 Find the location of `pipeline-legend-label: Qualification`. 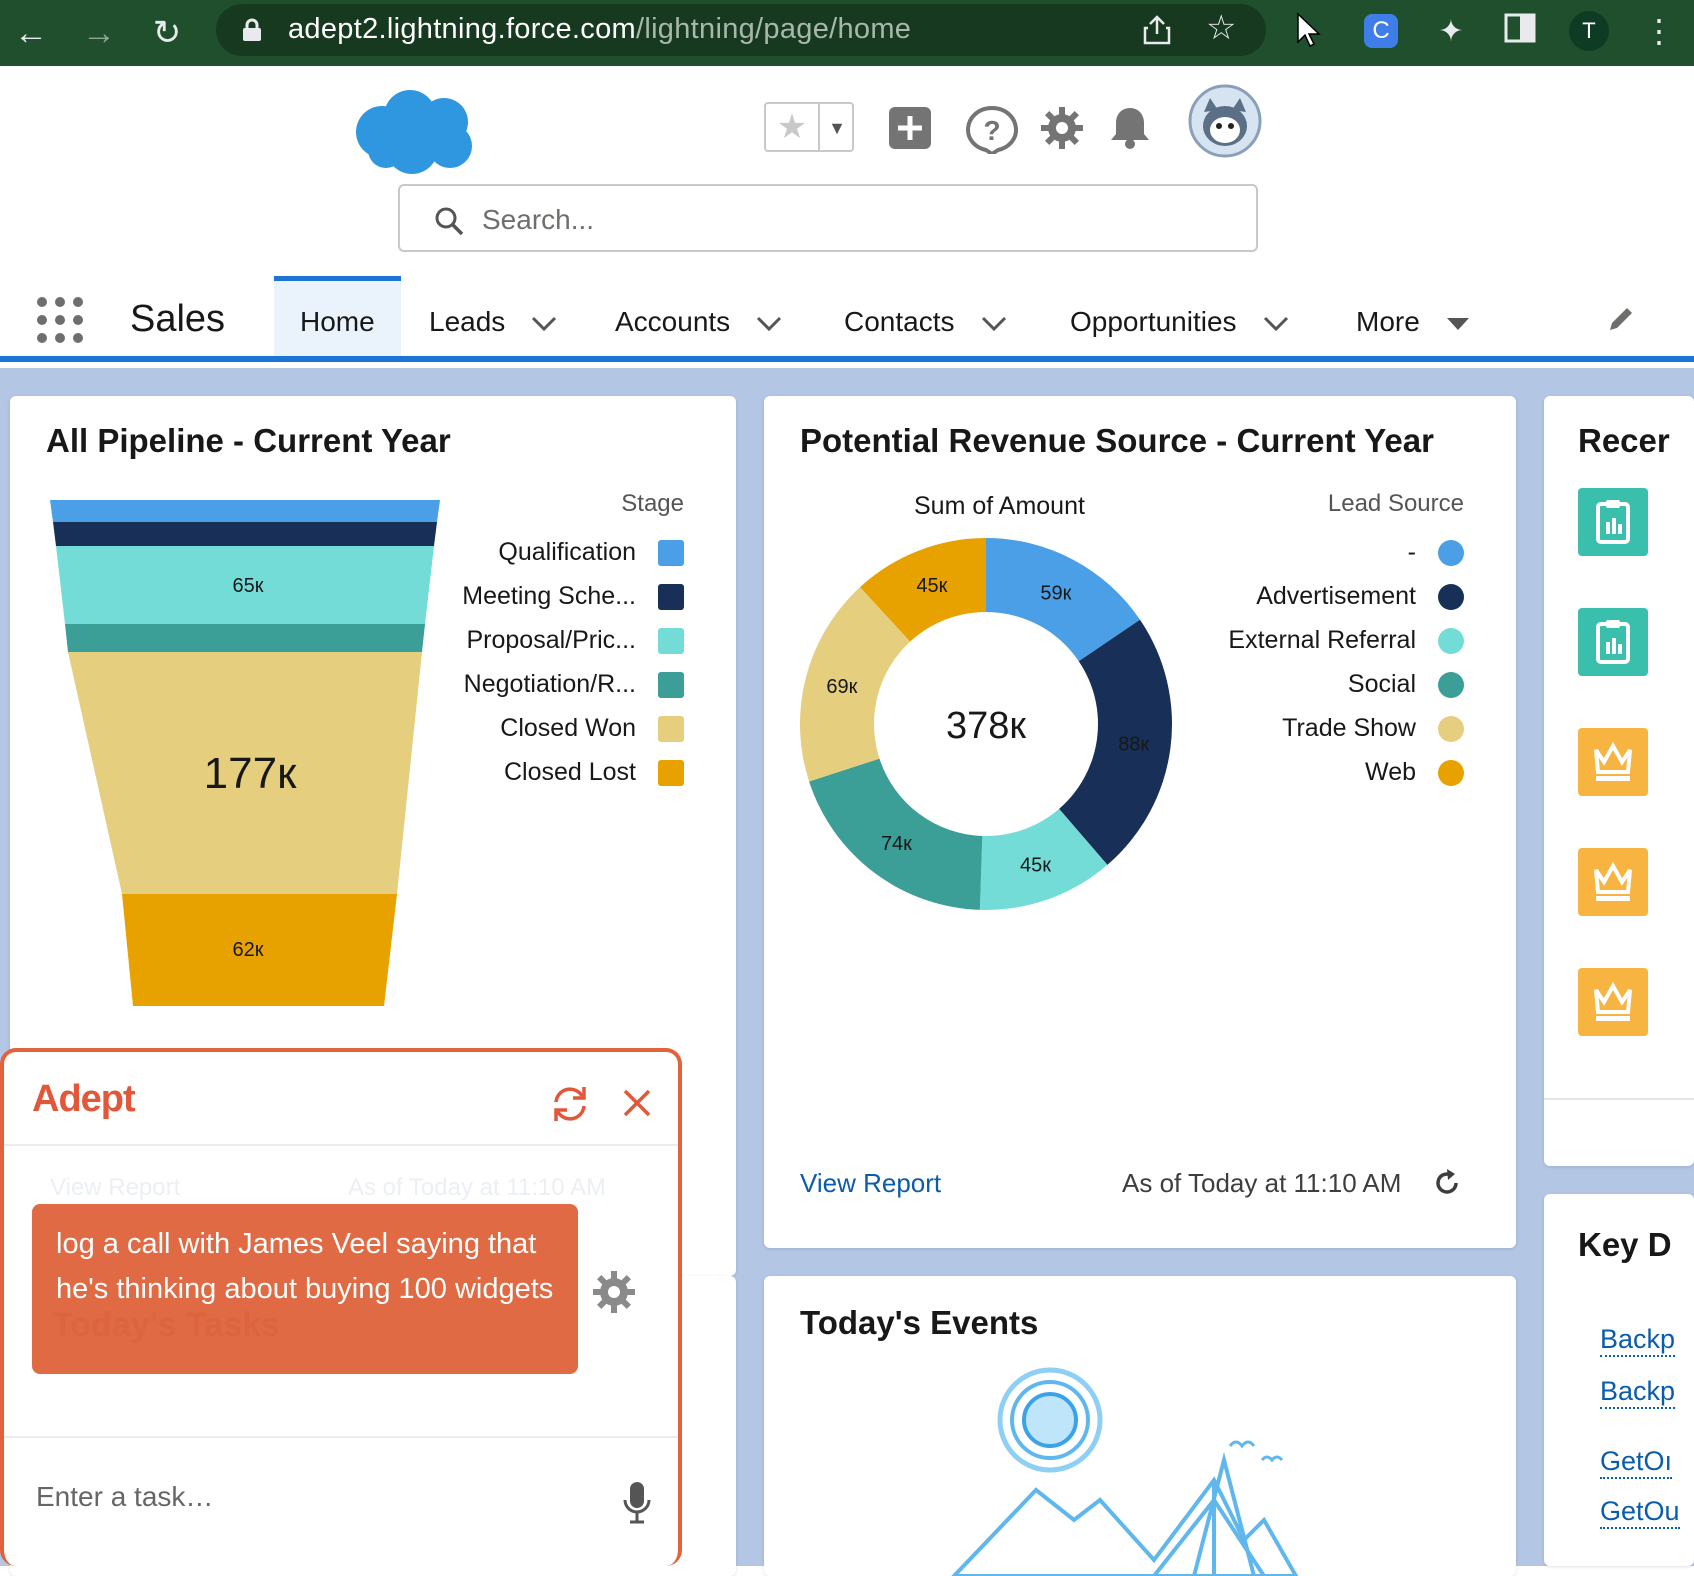

pipeline-legend-label: Qualification is located at coordinates (567, 552).